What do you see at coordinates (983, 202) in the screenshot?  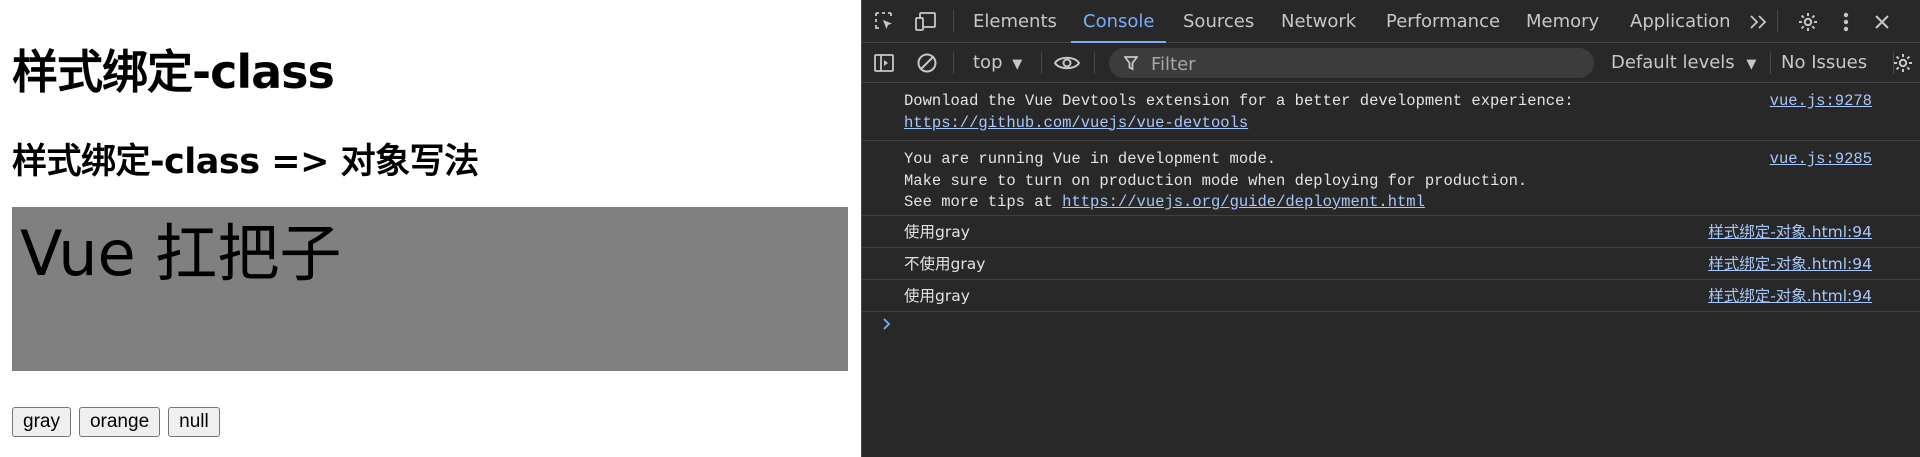 I see `message-text: See more tips at` at bounding box center [983, 202].